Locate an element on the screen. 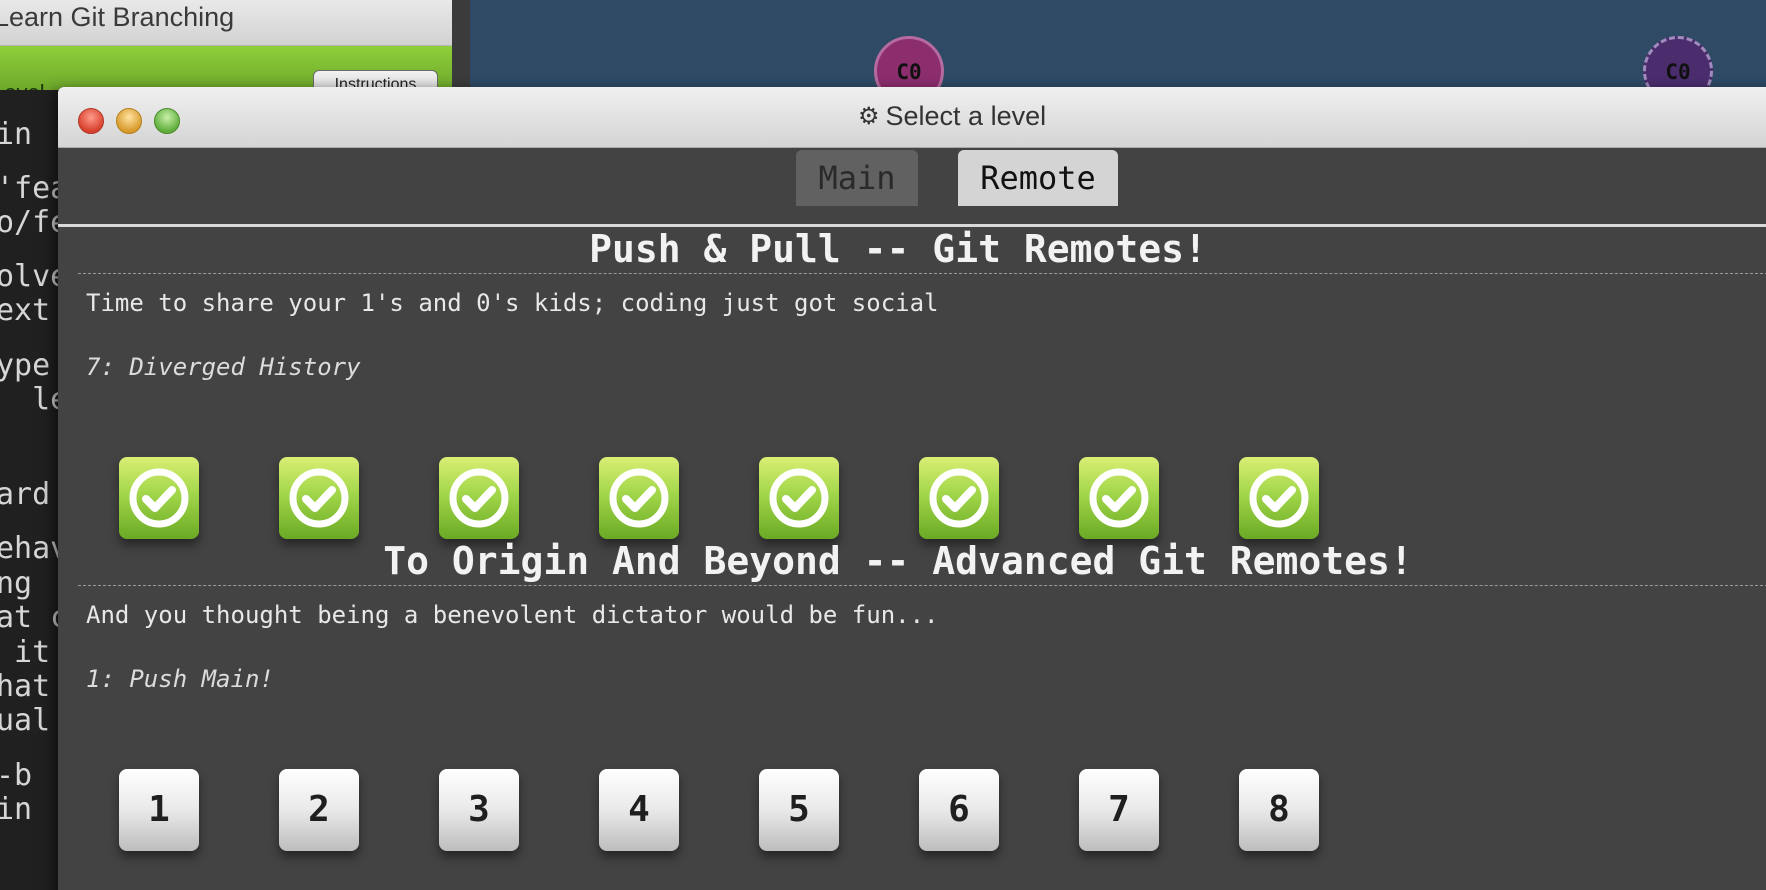 This screenshot has height=890, width=1766. panel-divider is located at coordinates (461, 45).